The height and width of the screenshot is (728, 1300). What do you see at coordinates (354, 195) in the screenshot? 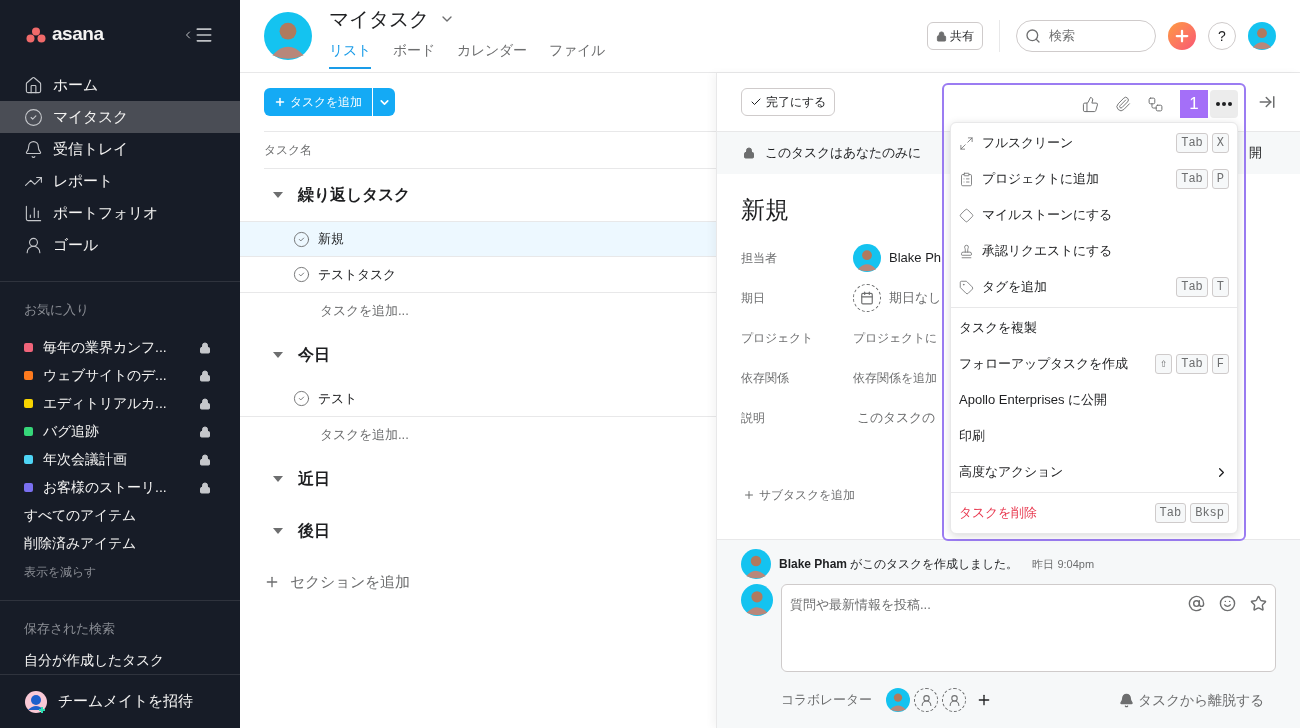
I see `section-title: 繰り返しタスク` at bounding box center [354, 195].